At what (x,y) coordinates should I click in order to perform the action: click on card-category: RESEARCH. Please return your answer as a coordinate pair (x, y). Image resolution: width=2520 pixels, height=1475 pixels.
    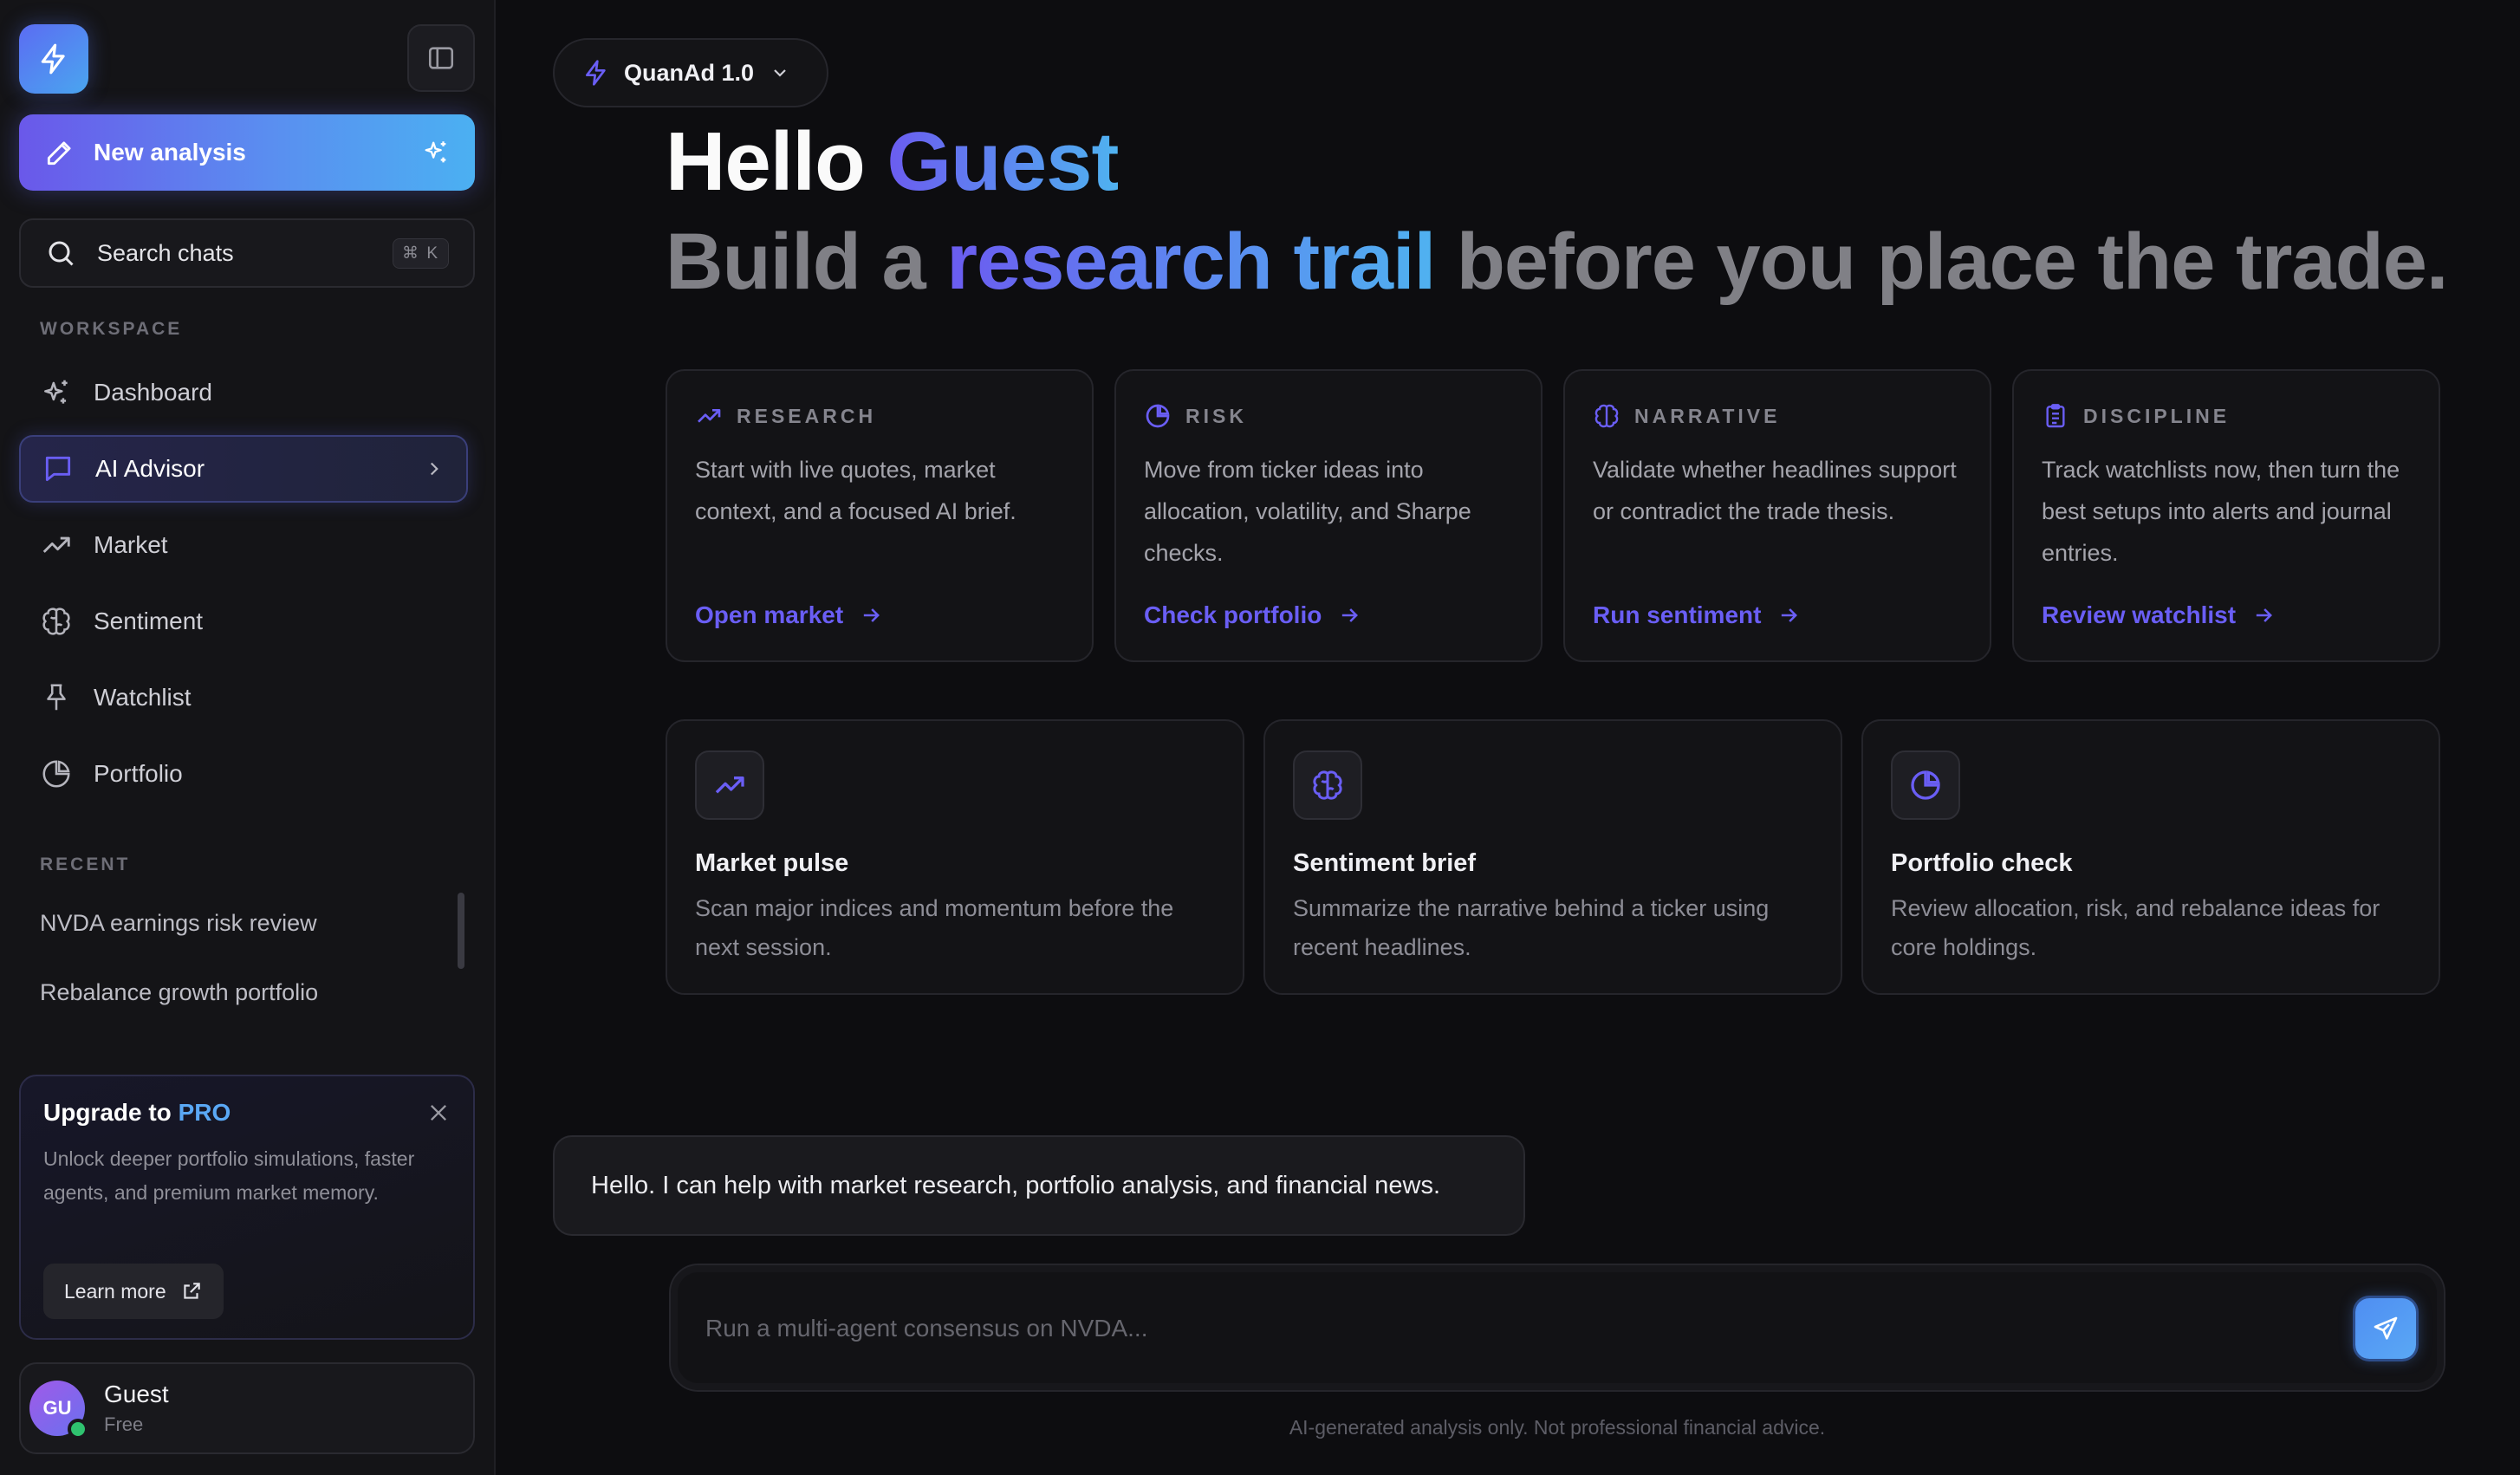
    Looking at the image, I should click on (785, 416).